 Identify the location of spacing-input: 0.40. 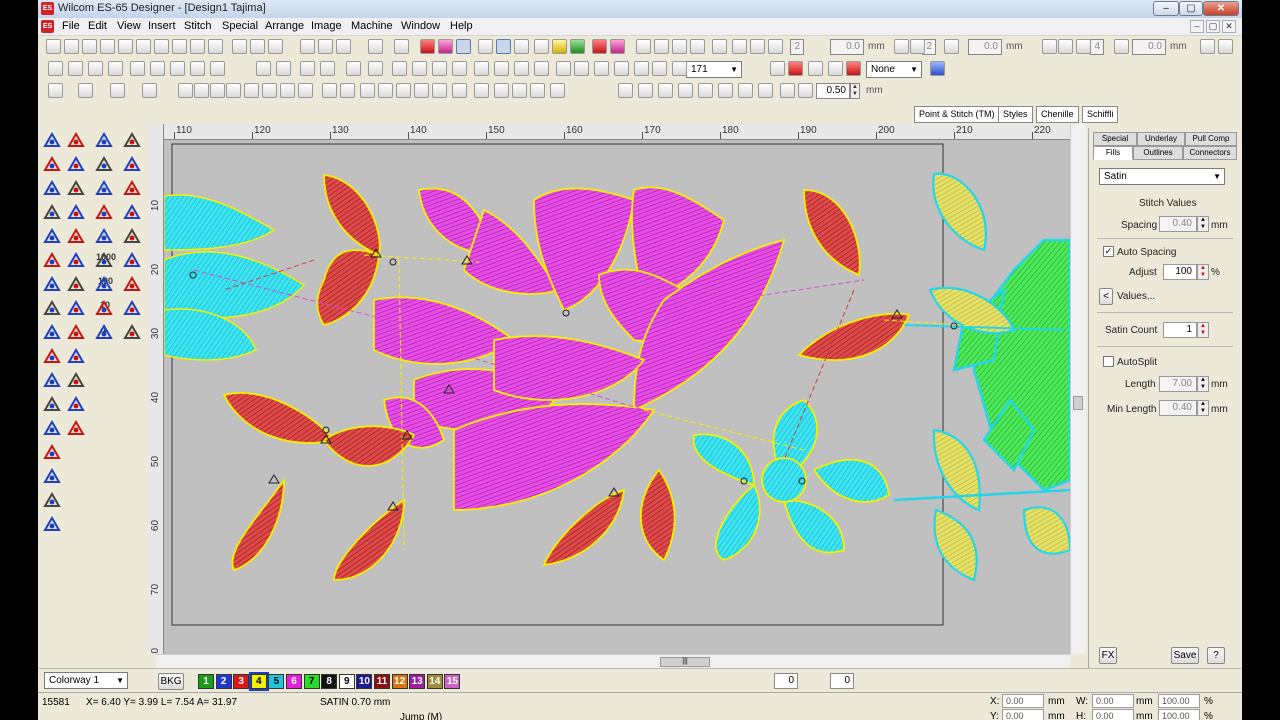
(1178, 224).